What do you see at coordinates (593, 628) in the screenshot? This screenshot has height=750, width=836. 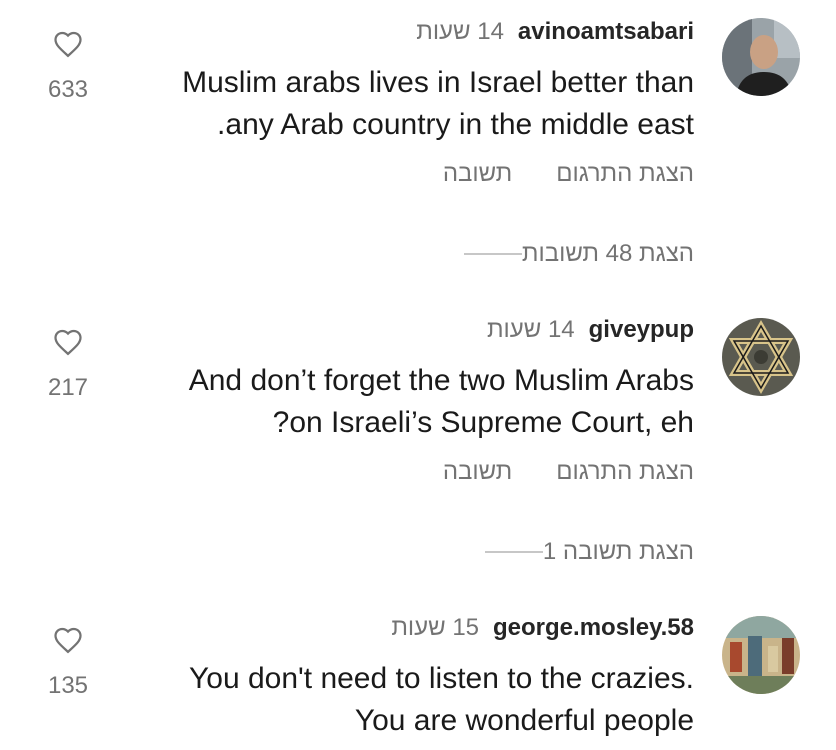 I see `username: george.mosley.58` at bounding box center [593, 628].